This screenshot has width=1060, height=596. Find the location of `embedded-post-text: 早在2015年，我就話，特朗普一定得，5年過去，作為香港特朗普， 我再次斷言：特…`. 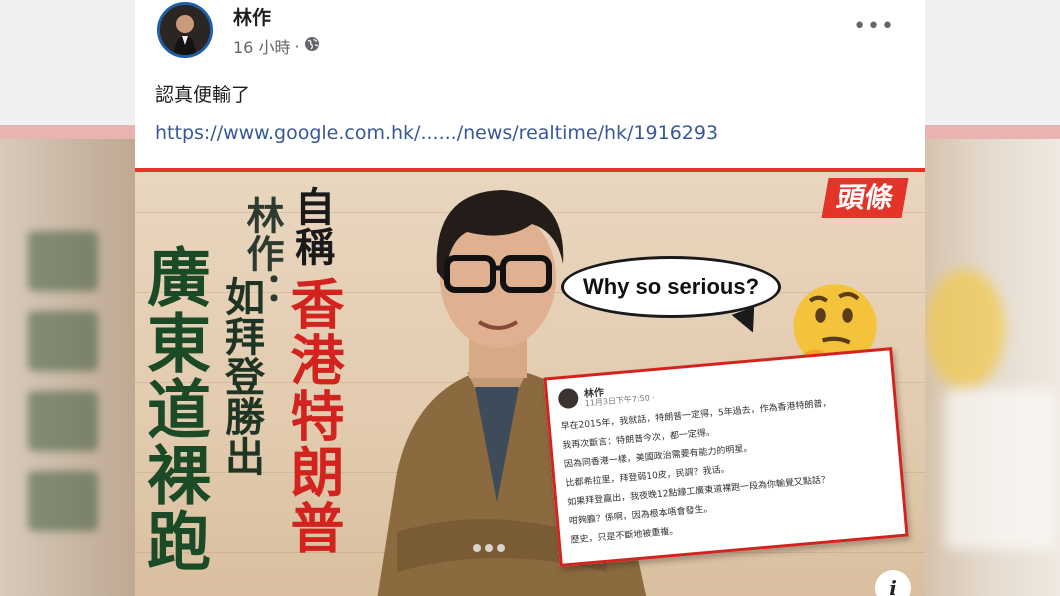

embedded-post-text: 早在2015年，我就話，特朗普一定得，5年過去，作為香港特朗普， 我再次斷言：特… is located at coordinates (727, 471).